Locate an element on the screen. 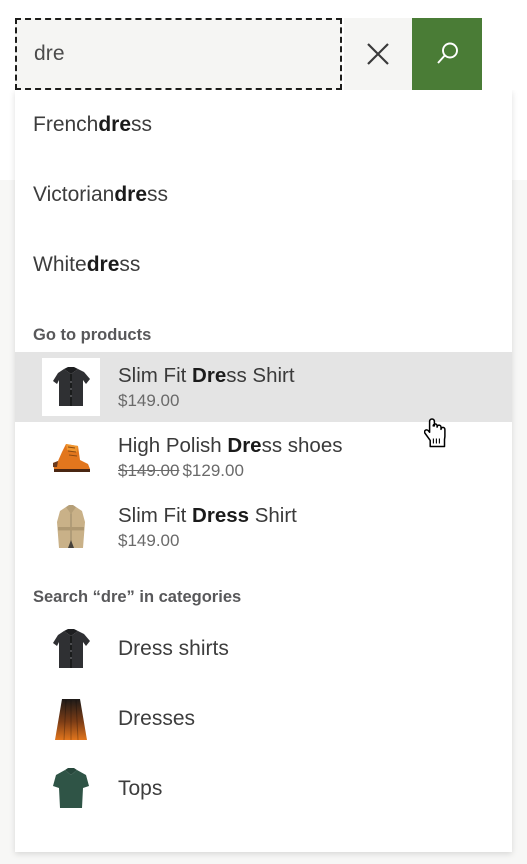 This screenshot has width=527, height=864. category-row: Dress shirts is located at coordinates (263, 649).